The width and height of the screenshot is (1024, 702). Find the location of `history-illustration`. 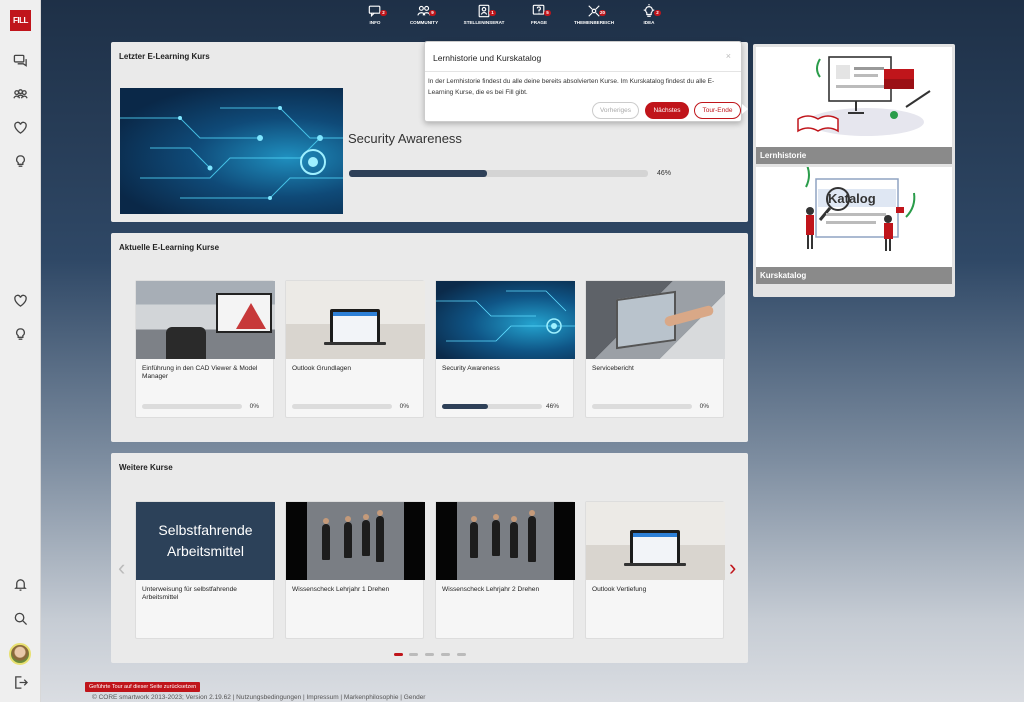

history-illustration is located at coordinates (864, 96).